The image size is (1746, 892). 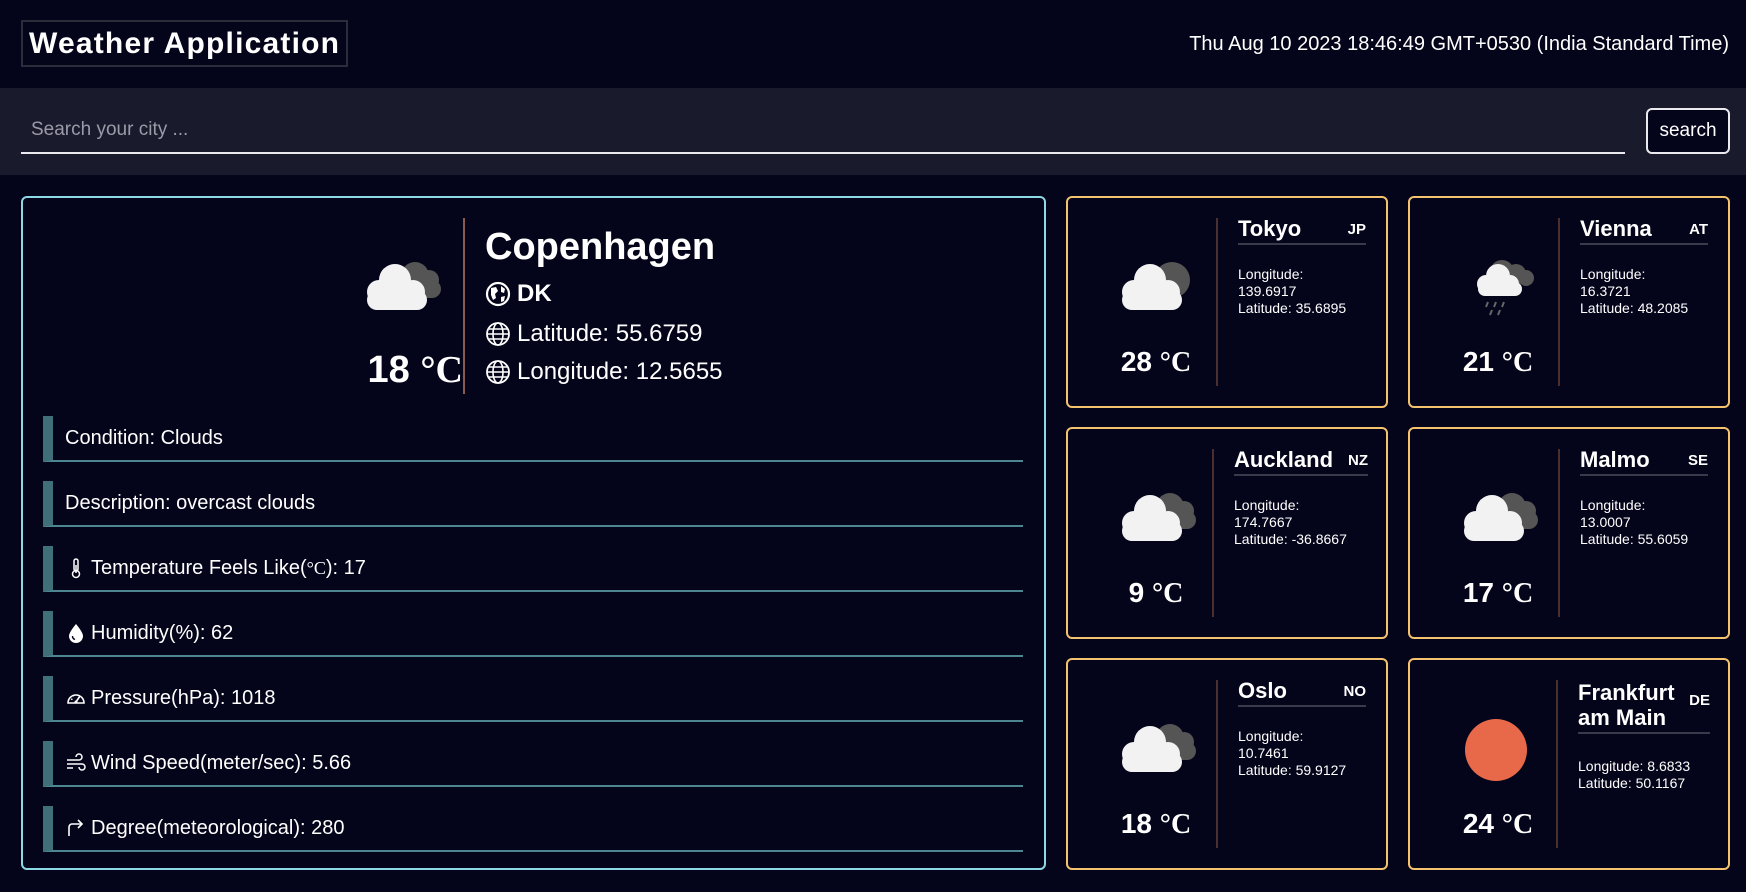 I want to click on city-header: Oslo NO, so click(x=1302, y=692).